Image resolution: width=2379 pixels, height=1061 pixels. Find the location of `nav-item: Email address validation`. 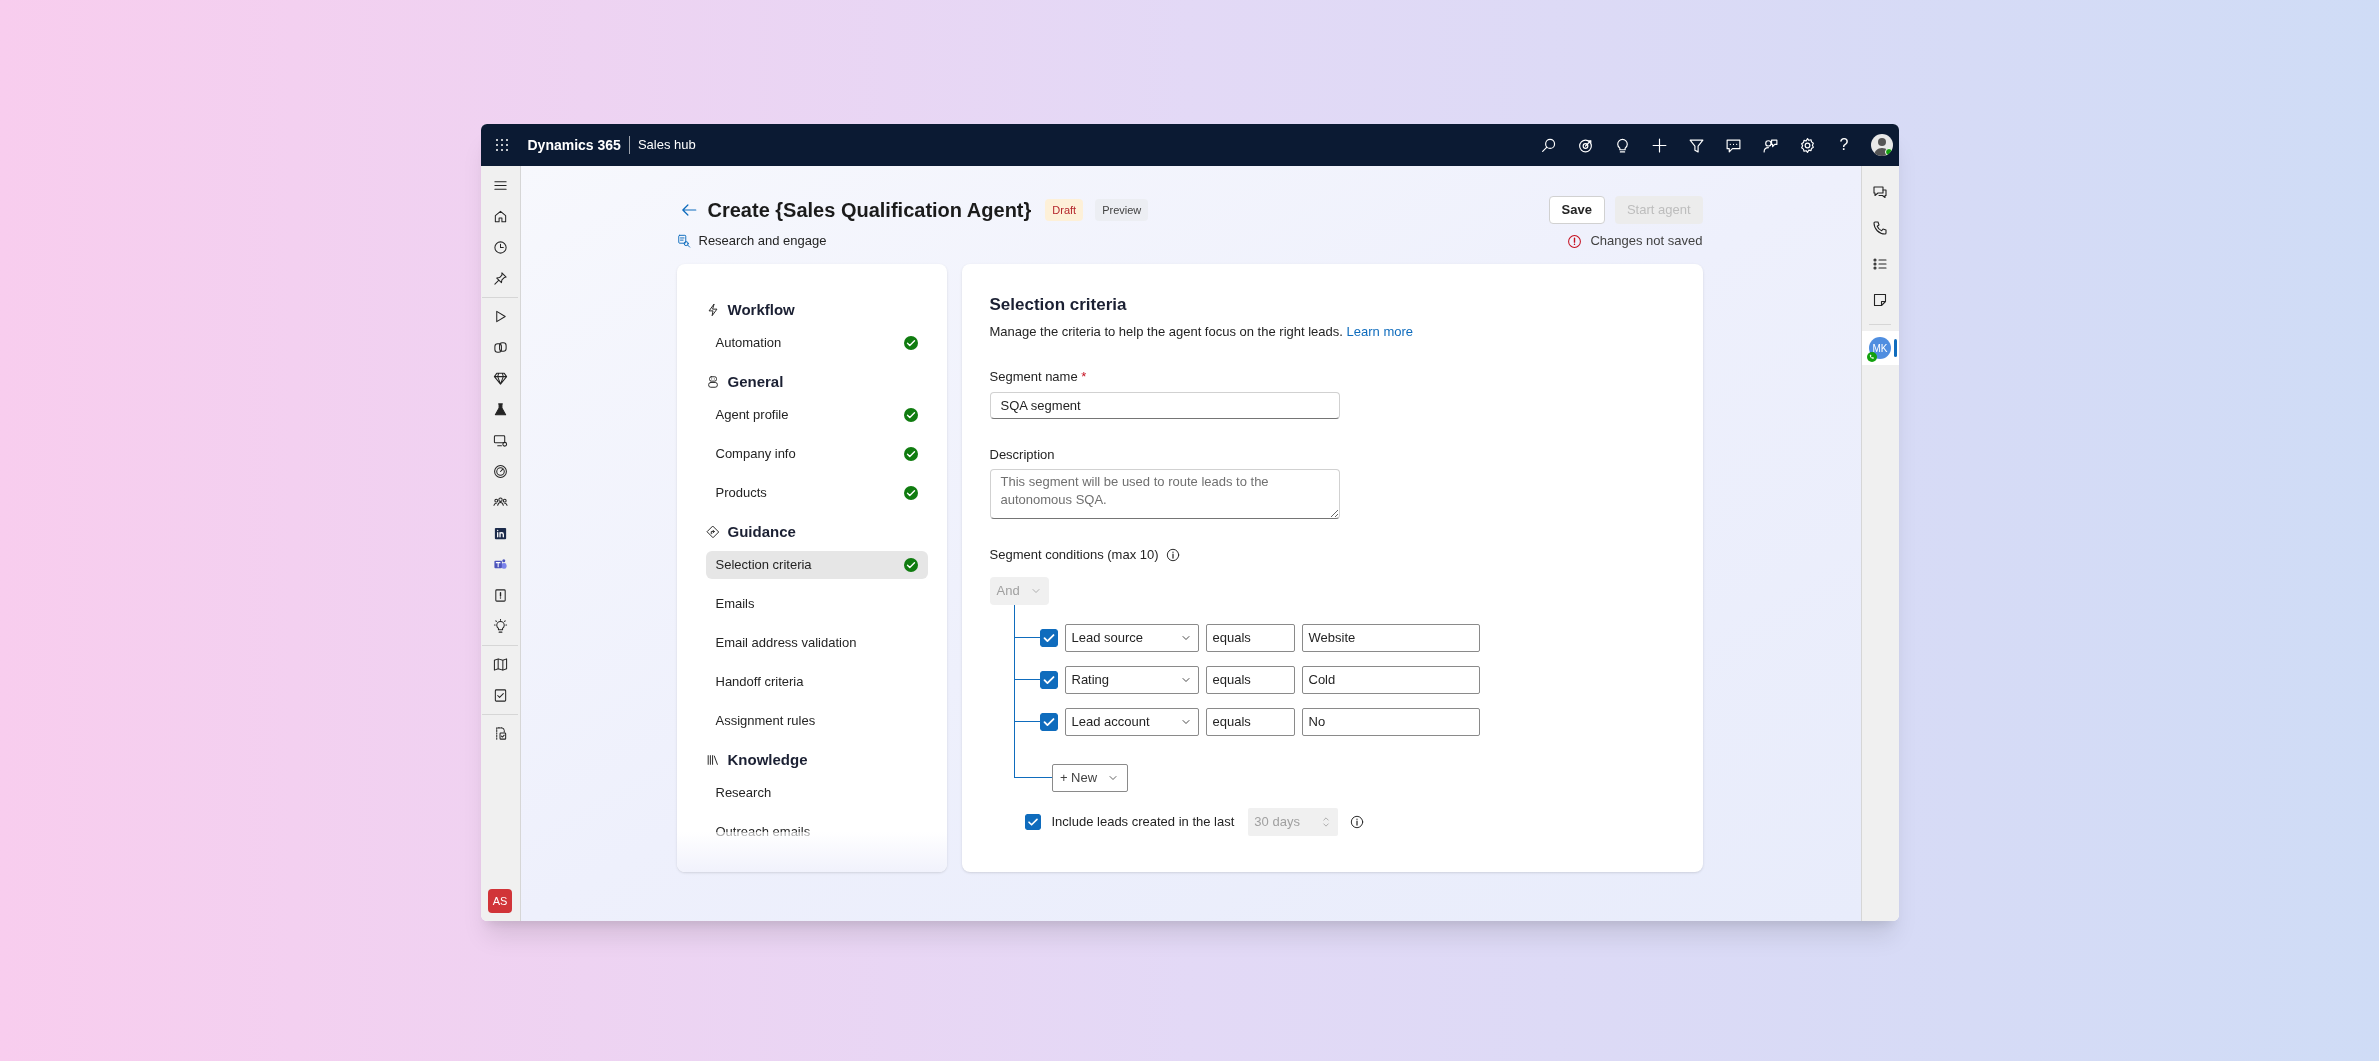

nav-item: Email address validation is located at coordinates (816, 643).